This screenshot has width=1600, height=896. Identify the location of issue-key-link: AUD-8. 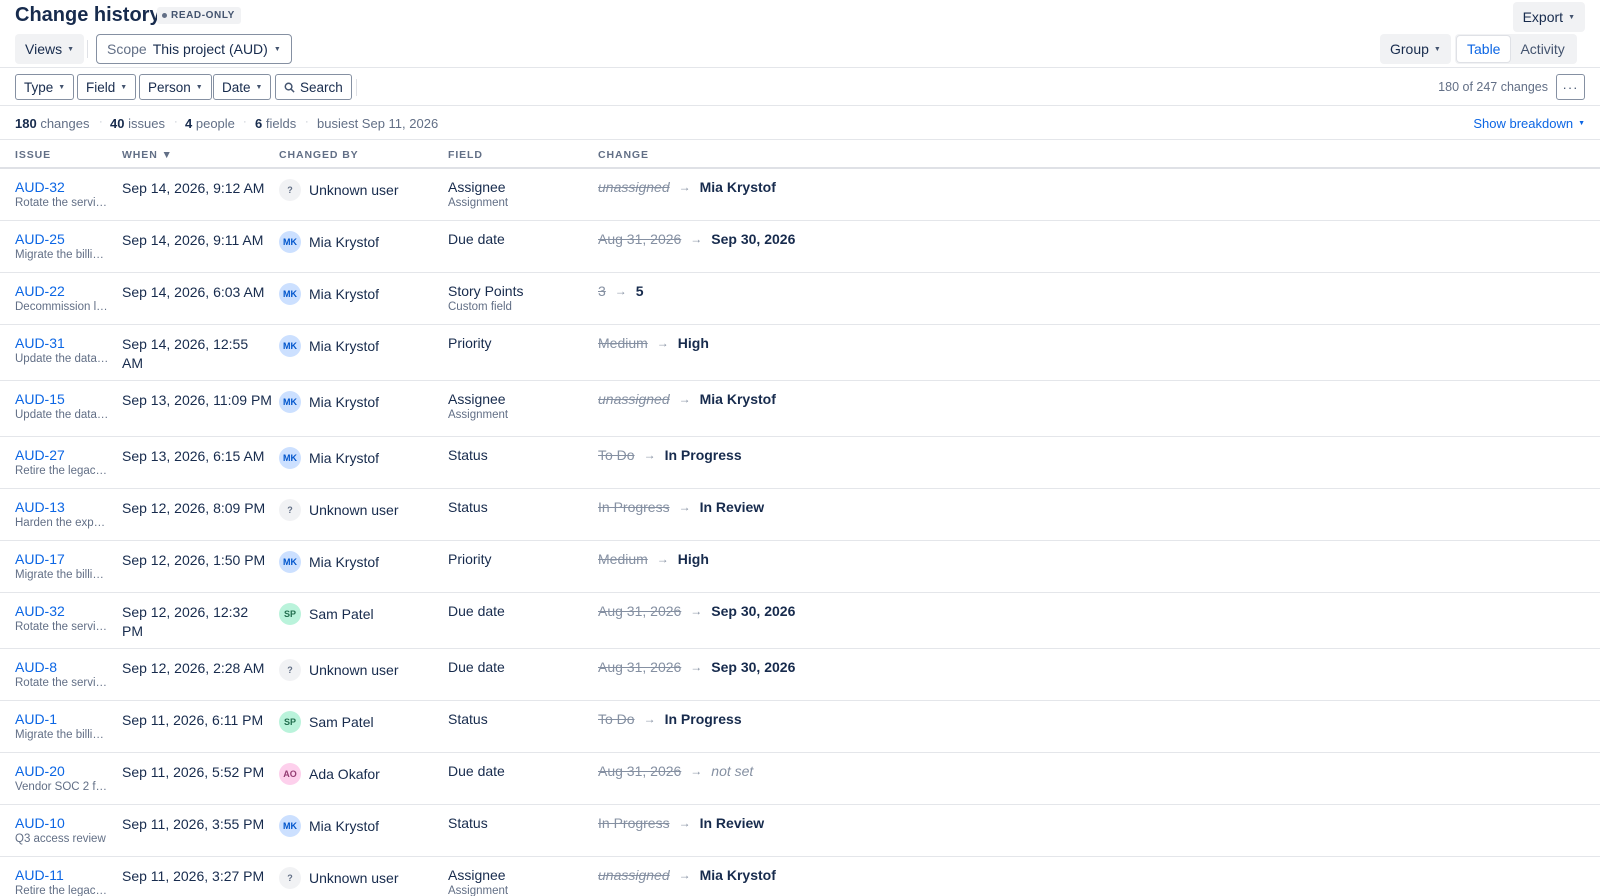
(36, 667).